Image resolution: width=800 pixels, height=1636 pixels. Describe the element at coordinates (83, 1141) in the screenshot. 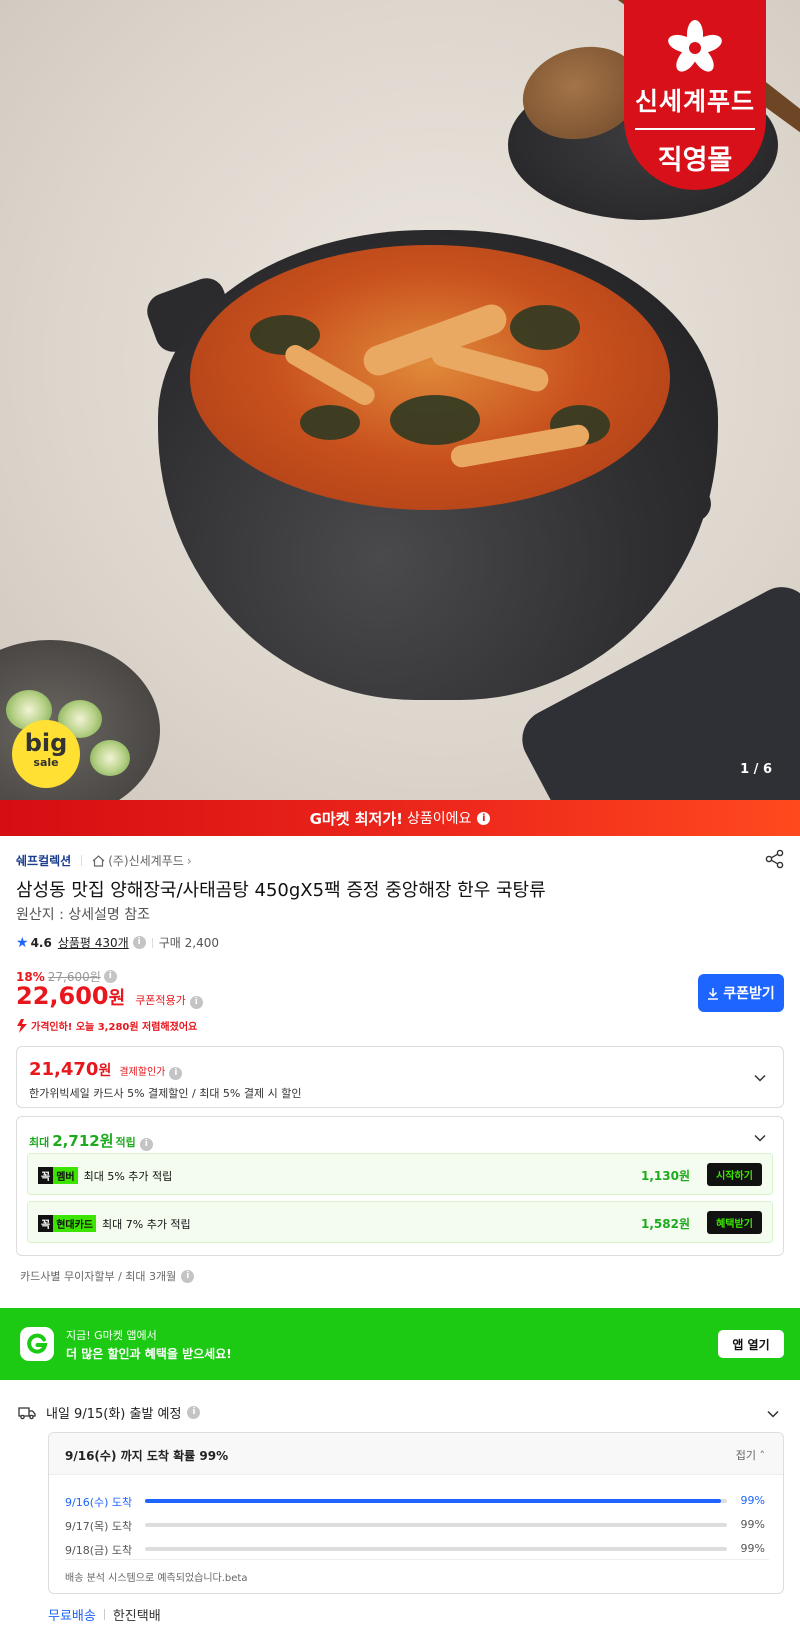

I see `reward-amount: 2,712원` at that location.